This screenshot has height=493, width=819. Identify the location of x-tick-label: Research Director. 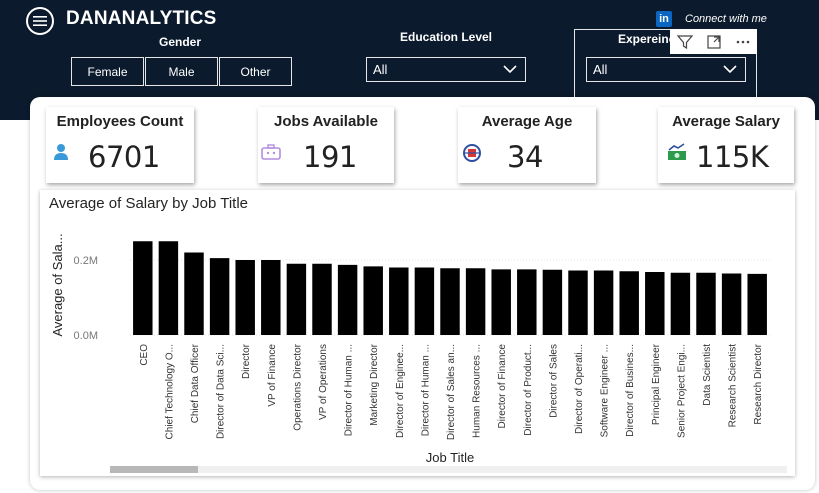
(758, 383).